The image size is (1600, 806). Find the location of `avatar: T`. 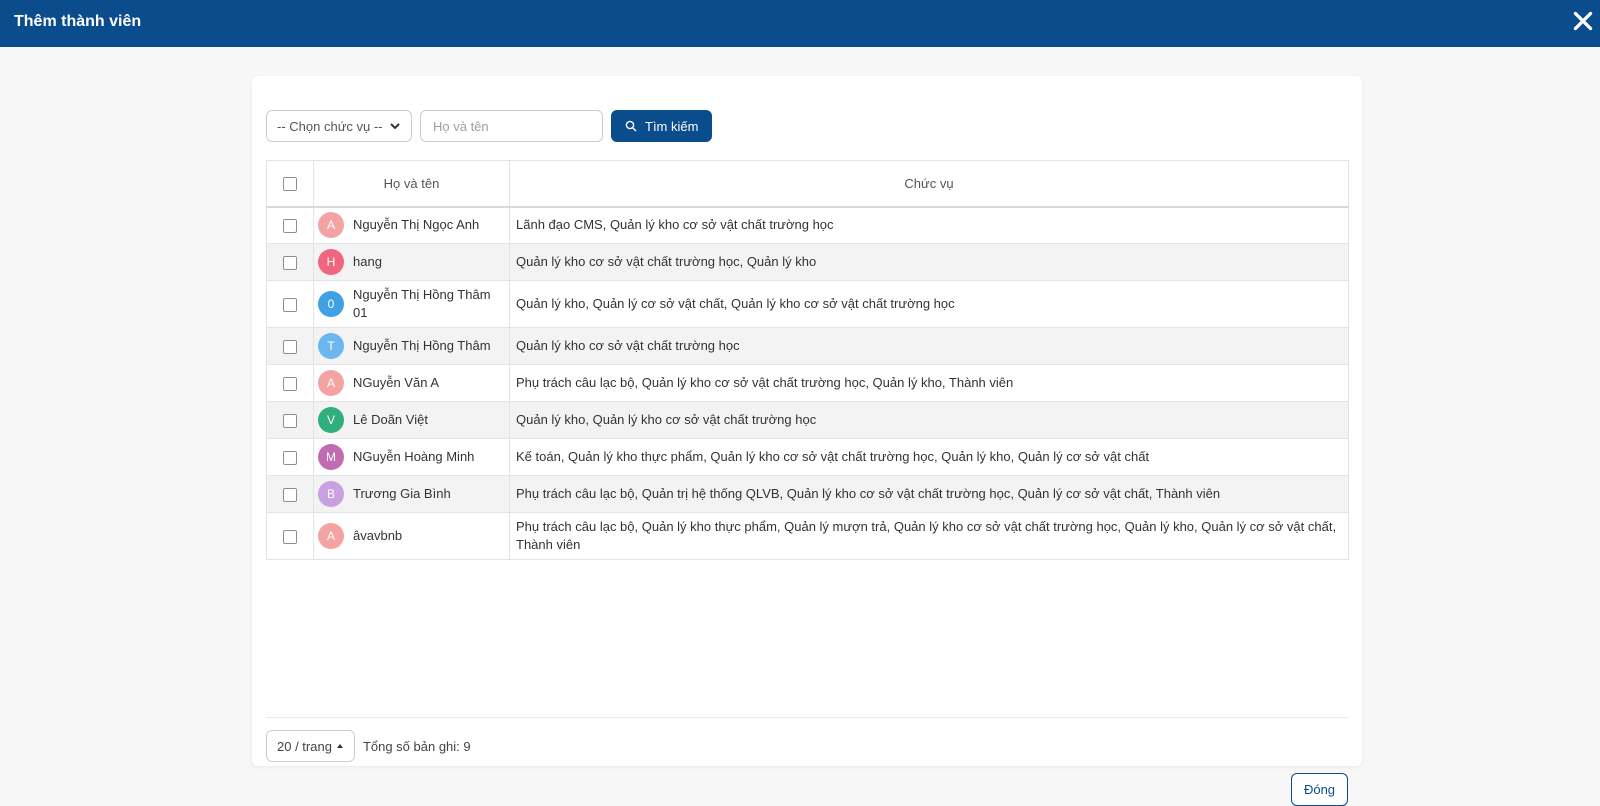

avatar: T is located at coordinates (331, 346).